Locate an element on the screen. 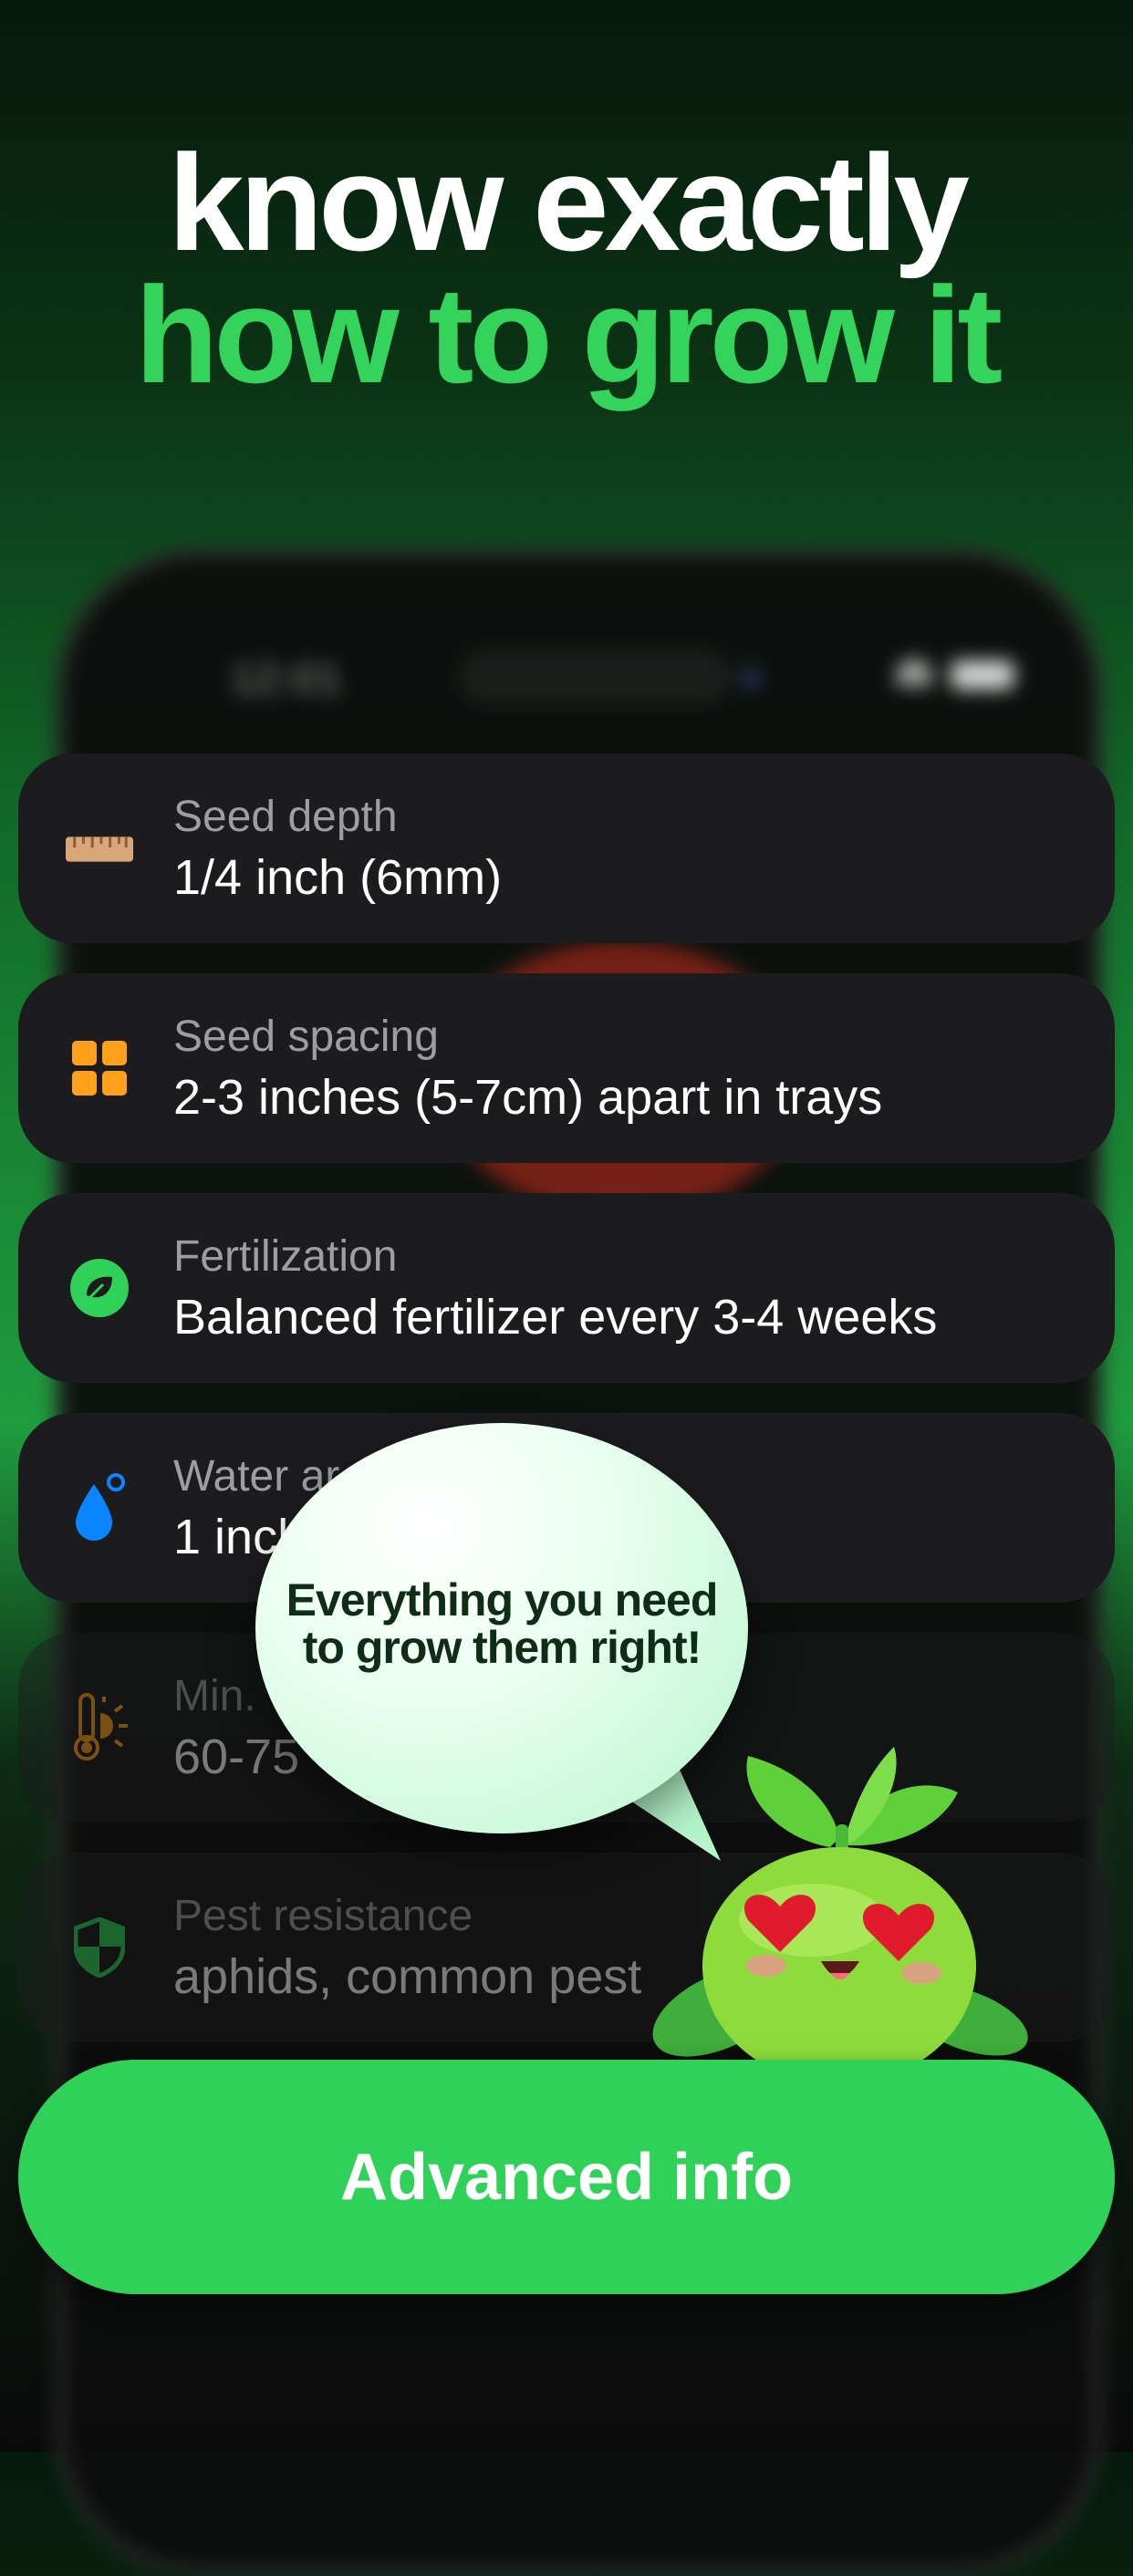 The width and height of the screenshot is (1133, 2576). plant-mascot-icon is located at coordinates (840, 1907).